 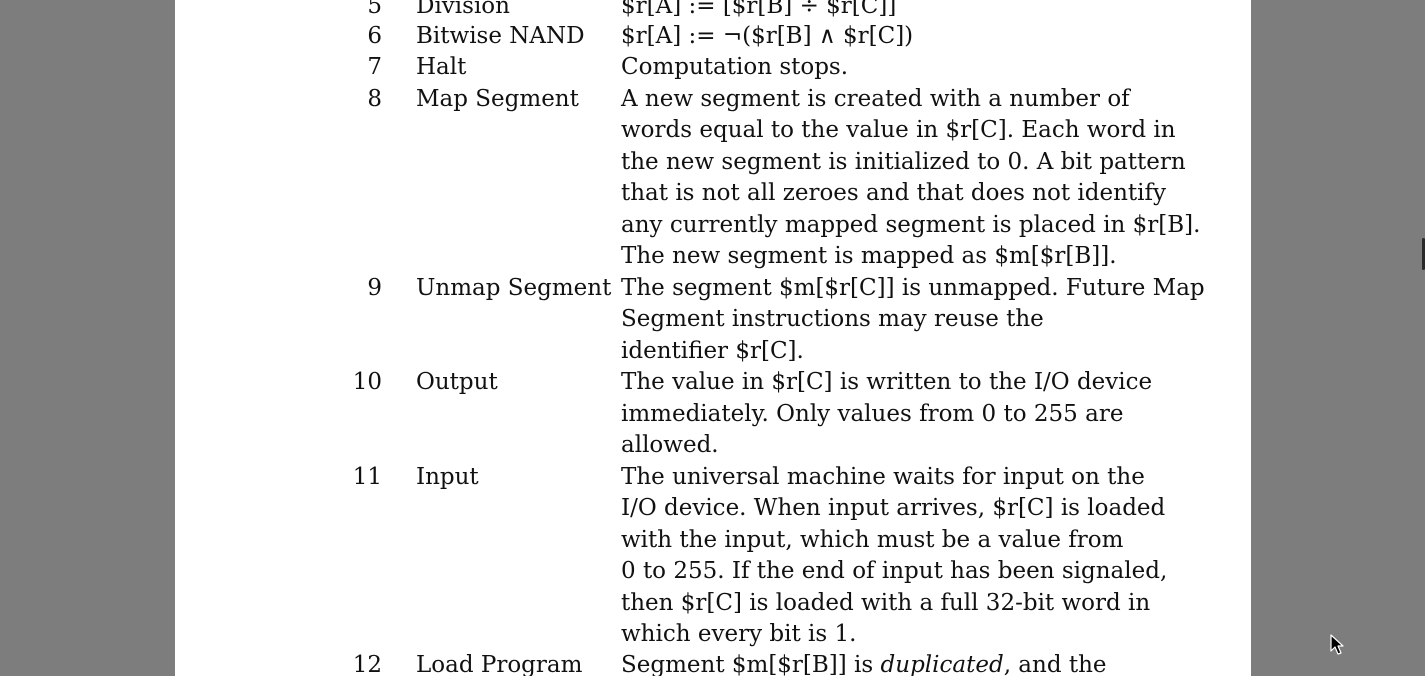 What do you see at coordinates (374, 9) in the screenshot?
I see `instruction-number: 5` at bounding box center [374, 9].